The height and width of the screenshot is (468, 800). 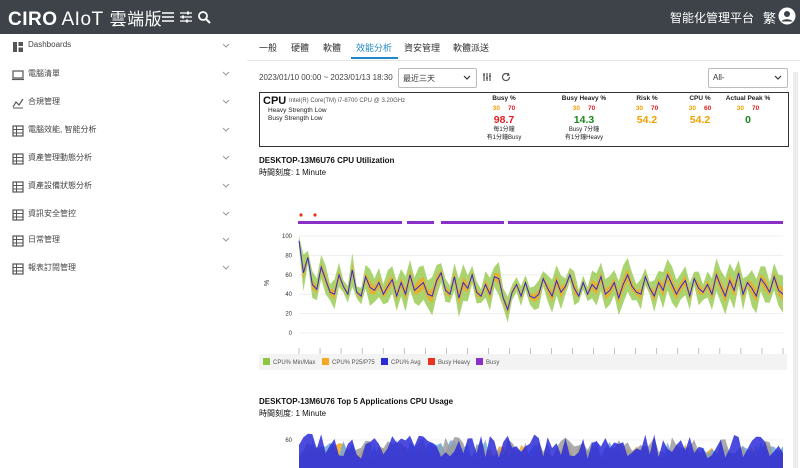 I want to click on sidebar-item-label: 合規管理, so click(x=44, y=101).